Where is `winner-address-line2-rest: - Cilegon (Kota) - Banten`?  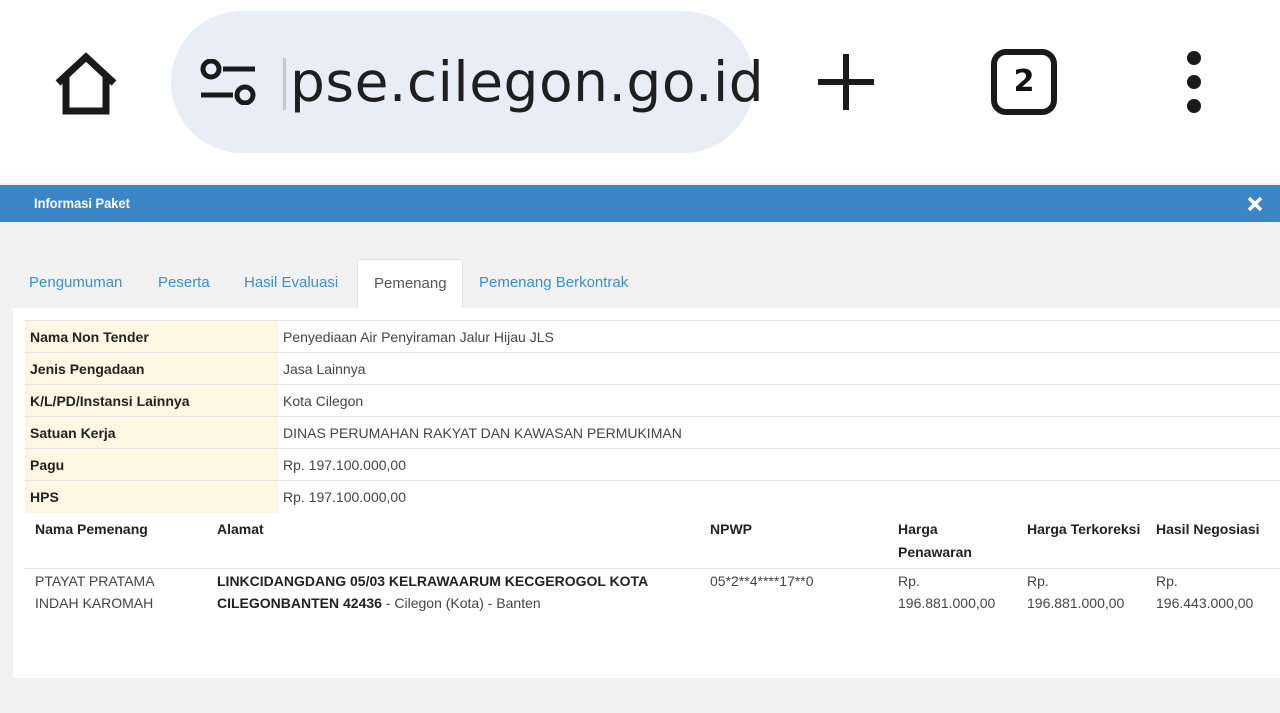 winner-address-line2-rest: - Cilegon (Kota) - Banten is located at coordinates (461, 603).